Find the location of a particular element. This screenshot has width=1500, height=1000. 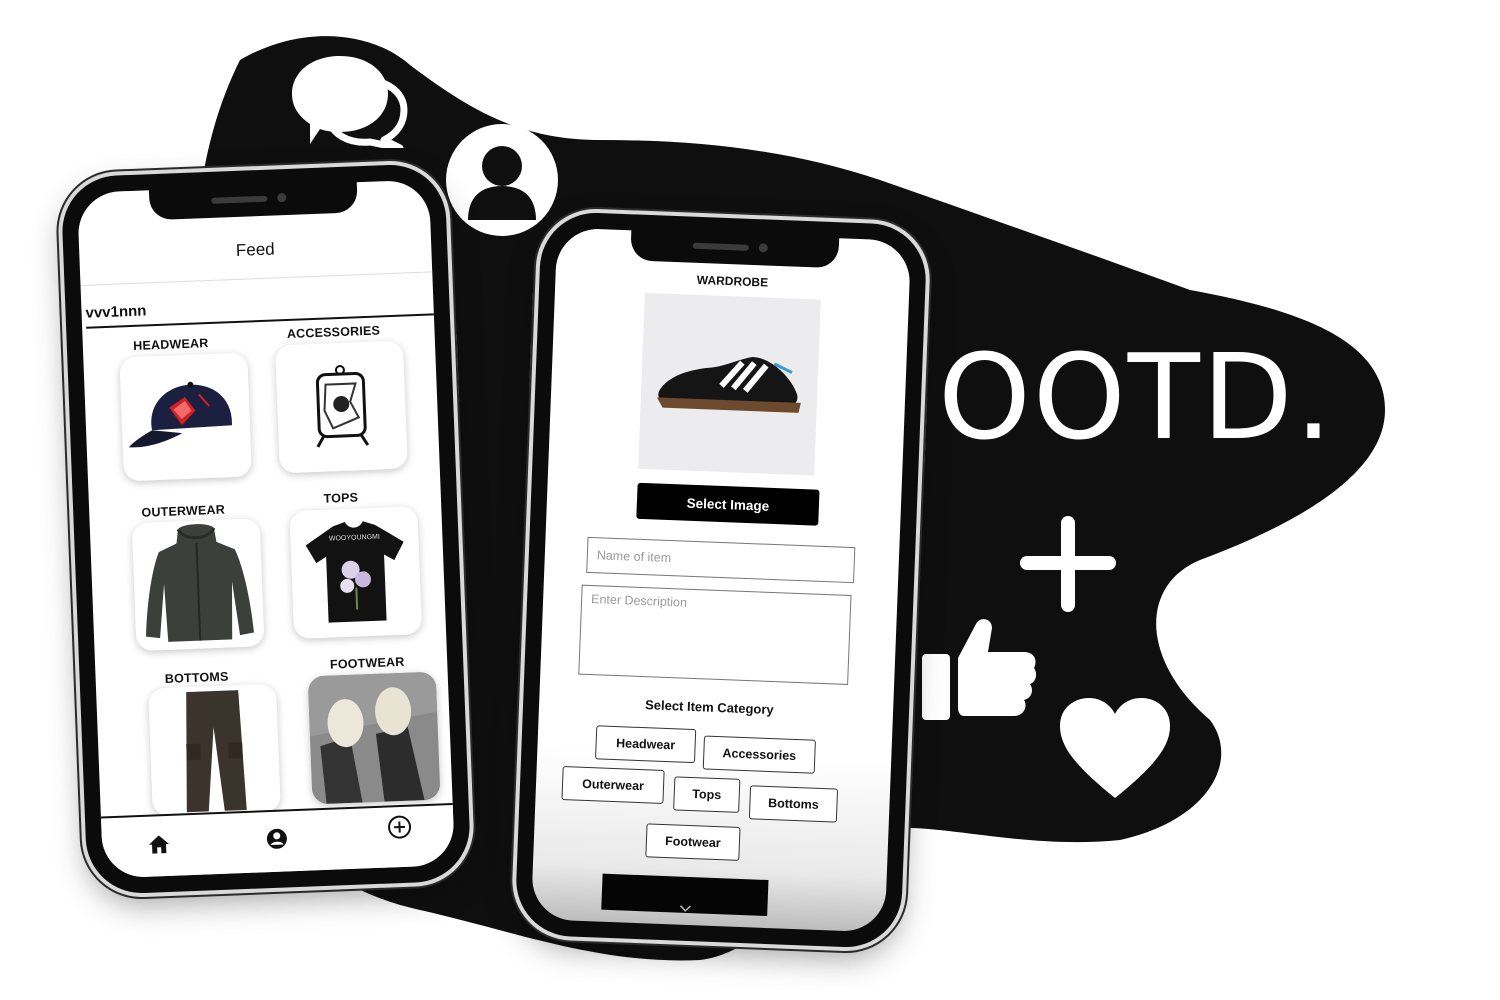

category-label-accessories: ACCESSORIES is located at coordinates (333, 332).